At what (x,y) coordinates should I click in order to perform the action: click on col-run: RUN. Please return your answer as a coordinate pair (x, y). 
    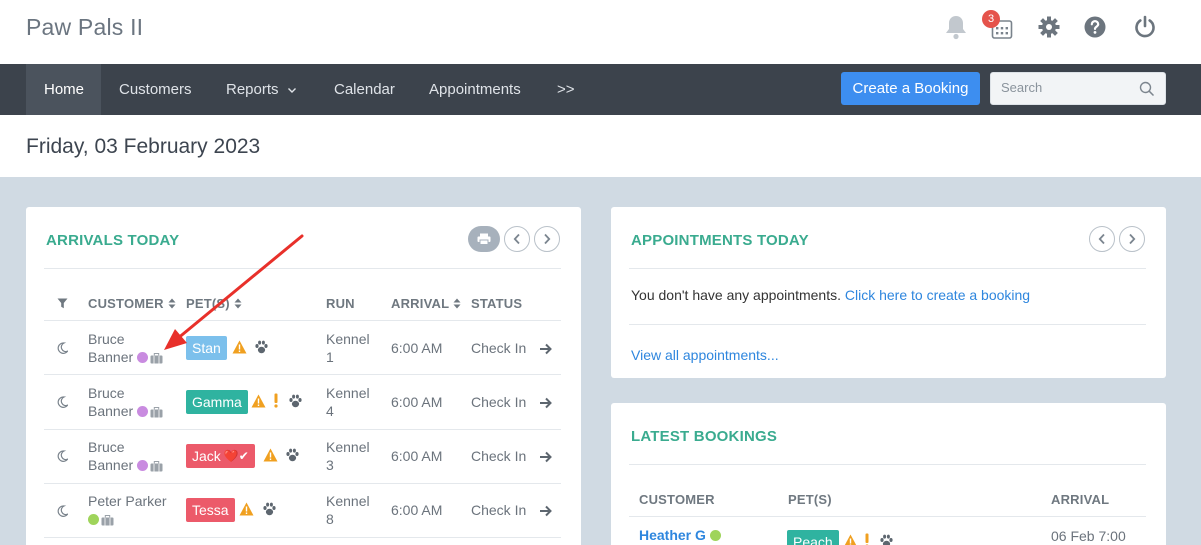
    Looking at the image, I should click on (340, 303).